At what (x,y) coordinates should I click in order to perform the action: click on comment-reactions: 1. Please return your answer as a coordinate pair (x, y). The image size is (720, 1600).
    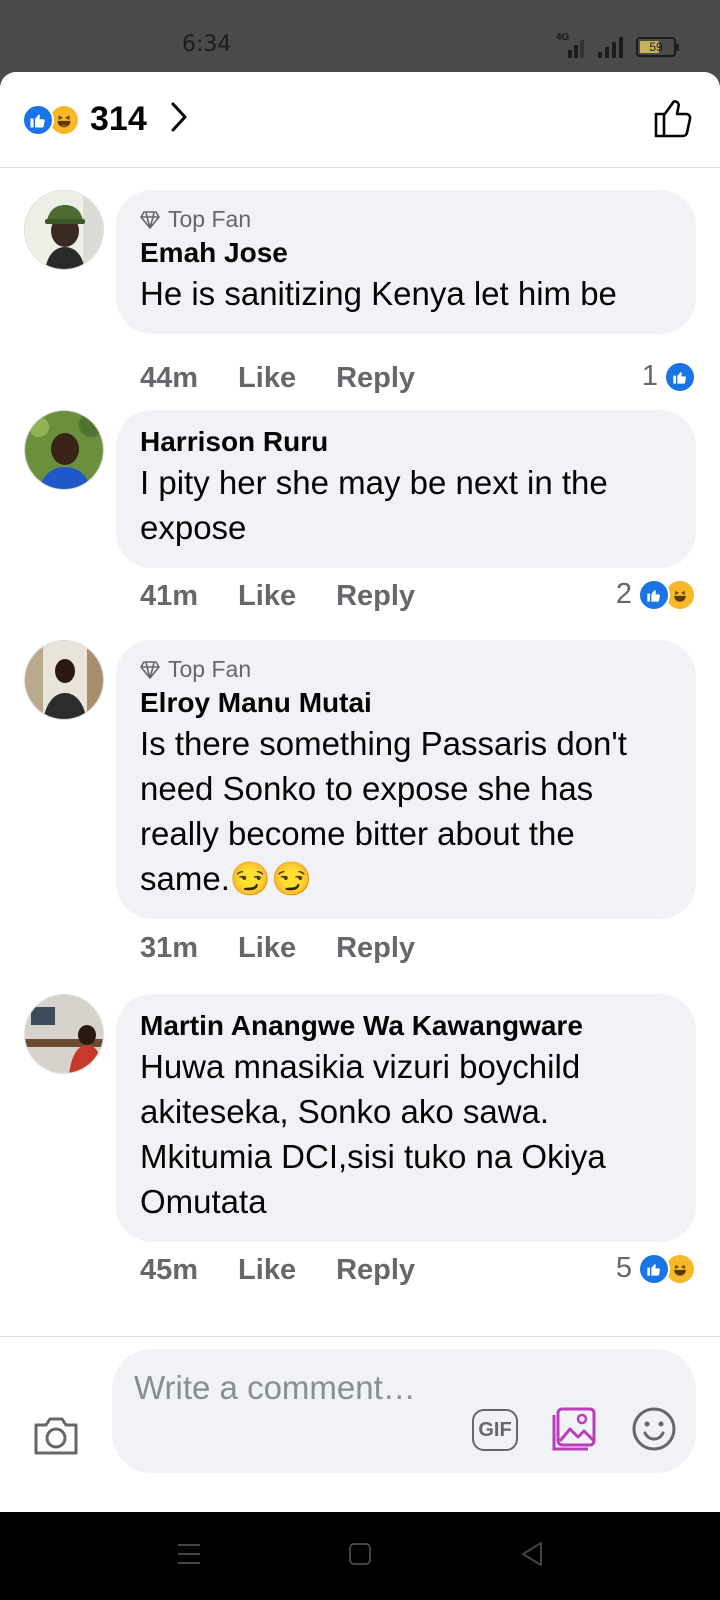
    Looking at the image, I should click on (669, 376).